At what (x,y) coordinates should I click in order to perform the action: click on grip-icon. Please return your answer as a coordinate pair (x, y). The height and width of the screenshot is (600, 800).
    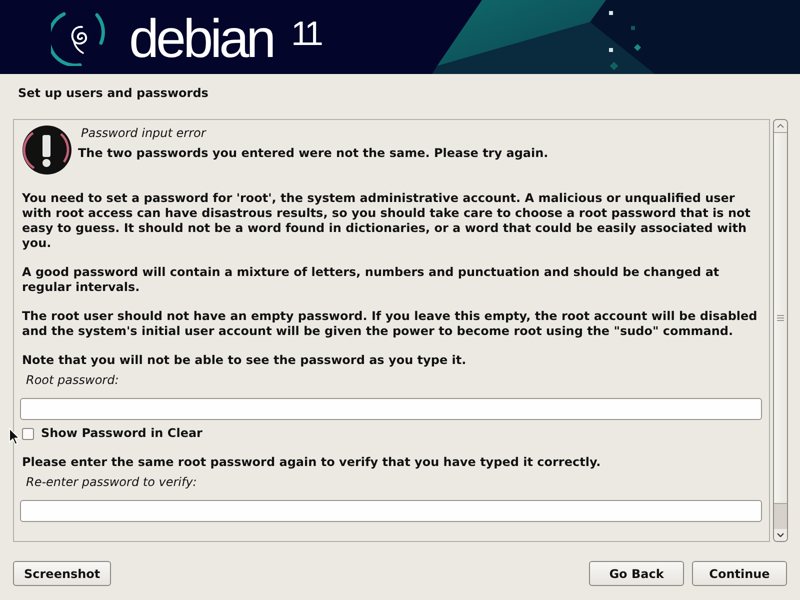
    Looking at the image, I should click on (780, 318).